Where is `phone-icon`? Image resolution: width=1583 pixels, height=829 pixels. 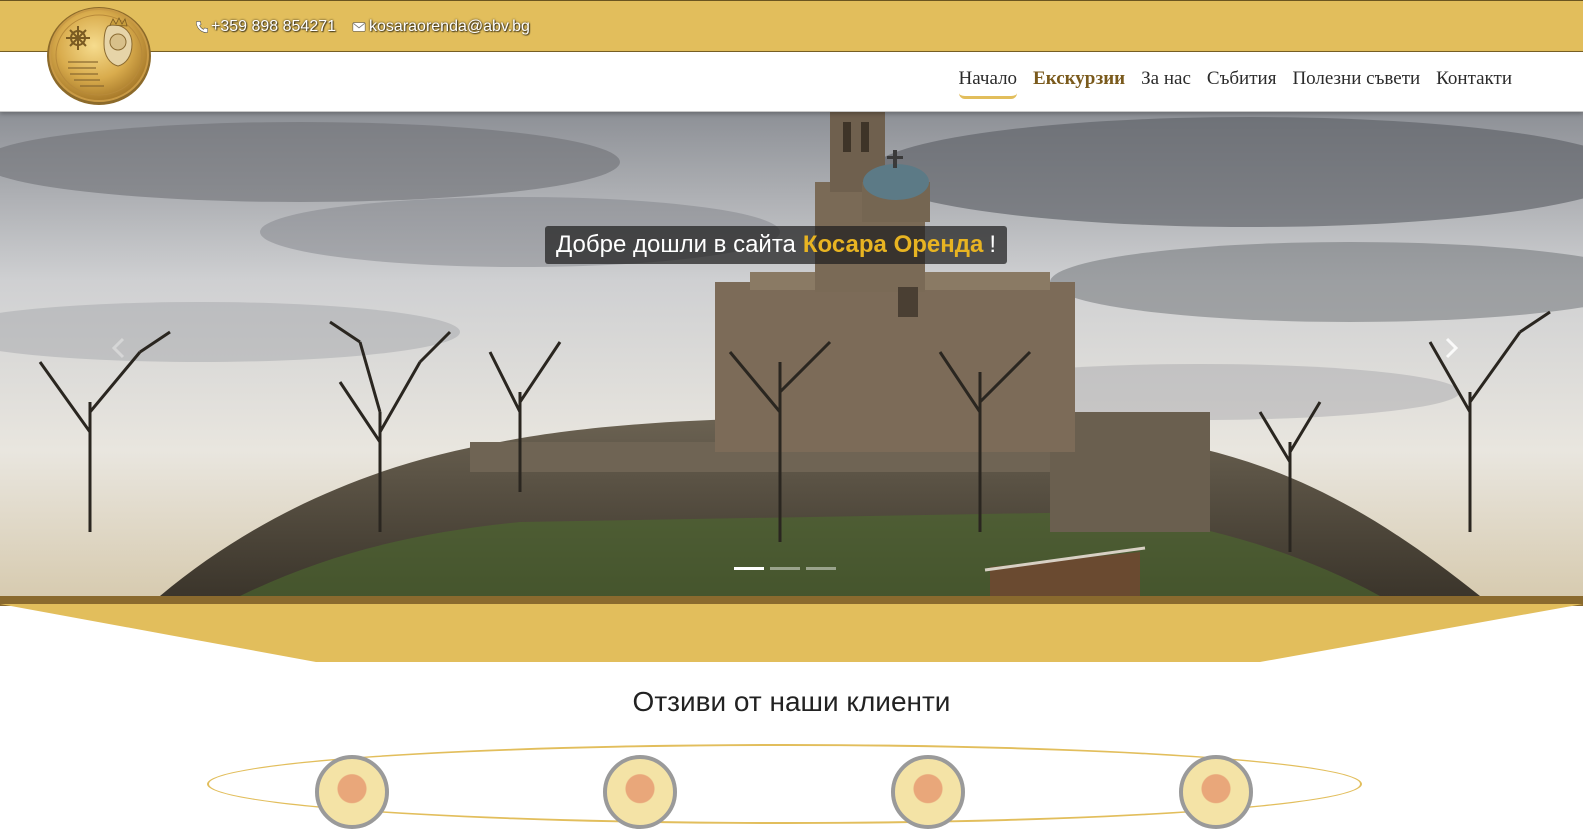 phone-icon is located at coordinates (202, 27).